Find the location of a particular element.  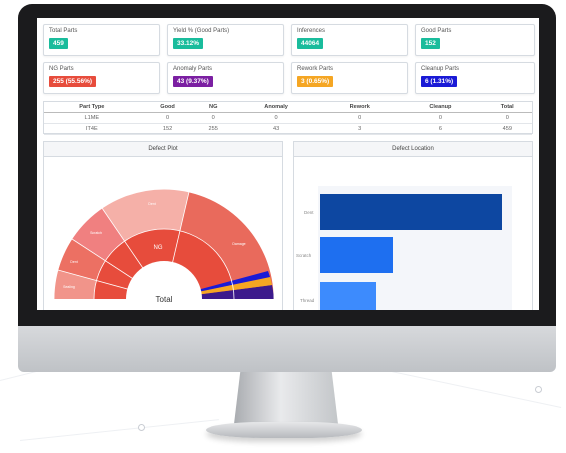

ng-parts-card: NG Parts 255 (55.56%) is located at coordinates (101, 78).